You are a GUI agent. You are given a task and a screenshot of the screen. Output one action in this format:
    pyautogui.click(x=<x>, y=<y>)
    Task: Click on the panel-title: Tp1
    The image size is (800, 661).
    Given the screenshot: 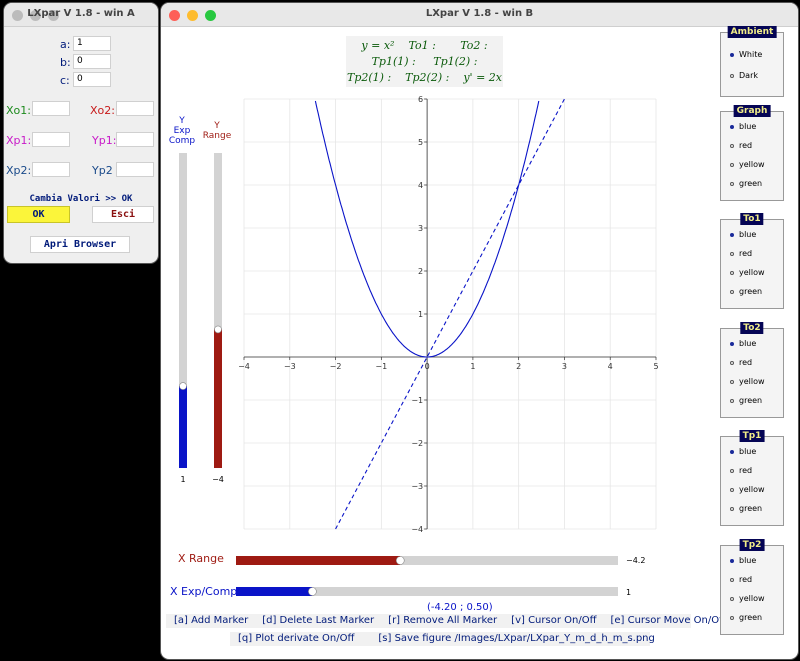 What is the action you would take?
    pyautogui.click(x=752, y=436)
    